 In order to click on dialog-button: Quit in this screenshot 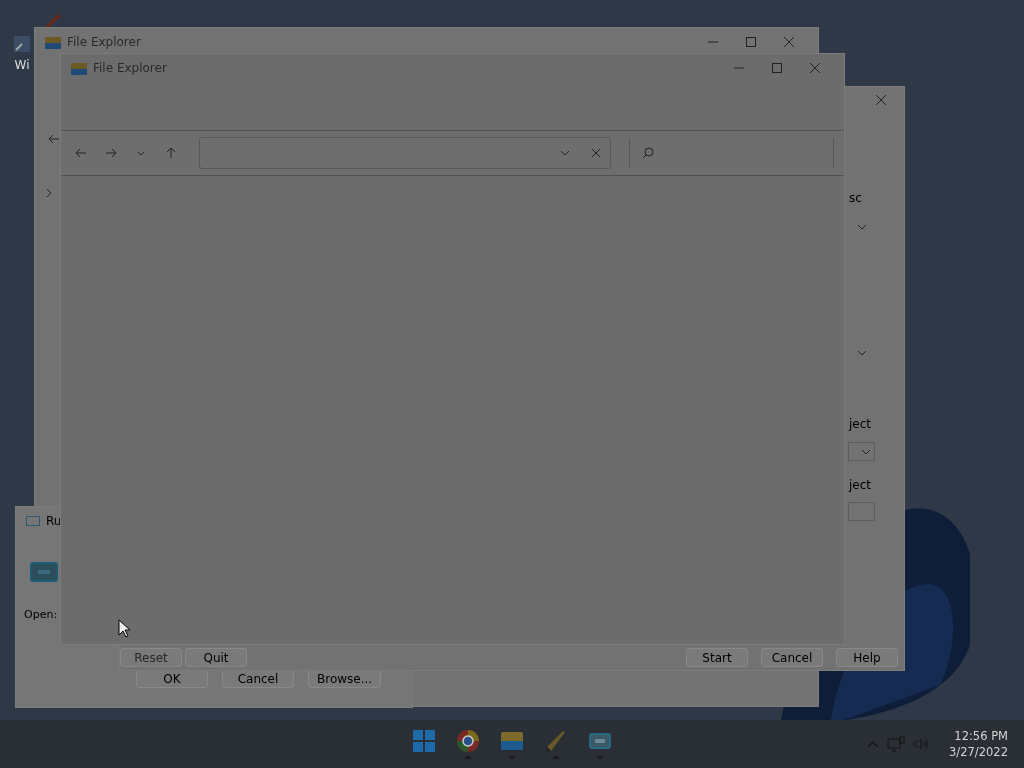, I will do `click(216, 657)`.